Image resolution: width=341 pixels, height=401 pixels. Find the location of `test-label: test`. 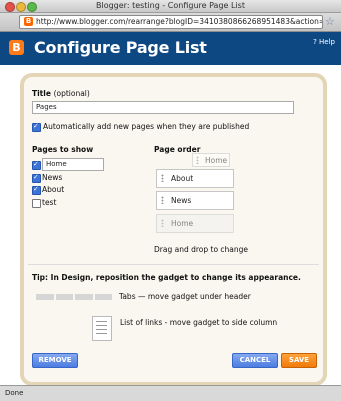

test-label: test is located at coordinates (49, 202).